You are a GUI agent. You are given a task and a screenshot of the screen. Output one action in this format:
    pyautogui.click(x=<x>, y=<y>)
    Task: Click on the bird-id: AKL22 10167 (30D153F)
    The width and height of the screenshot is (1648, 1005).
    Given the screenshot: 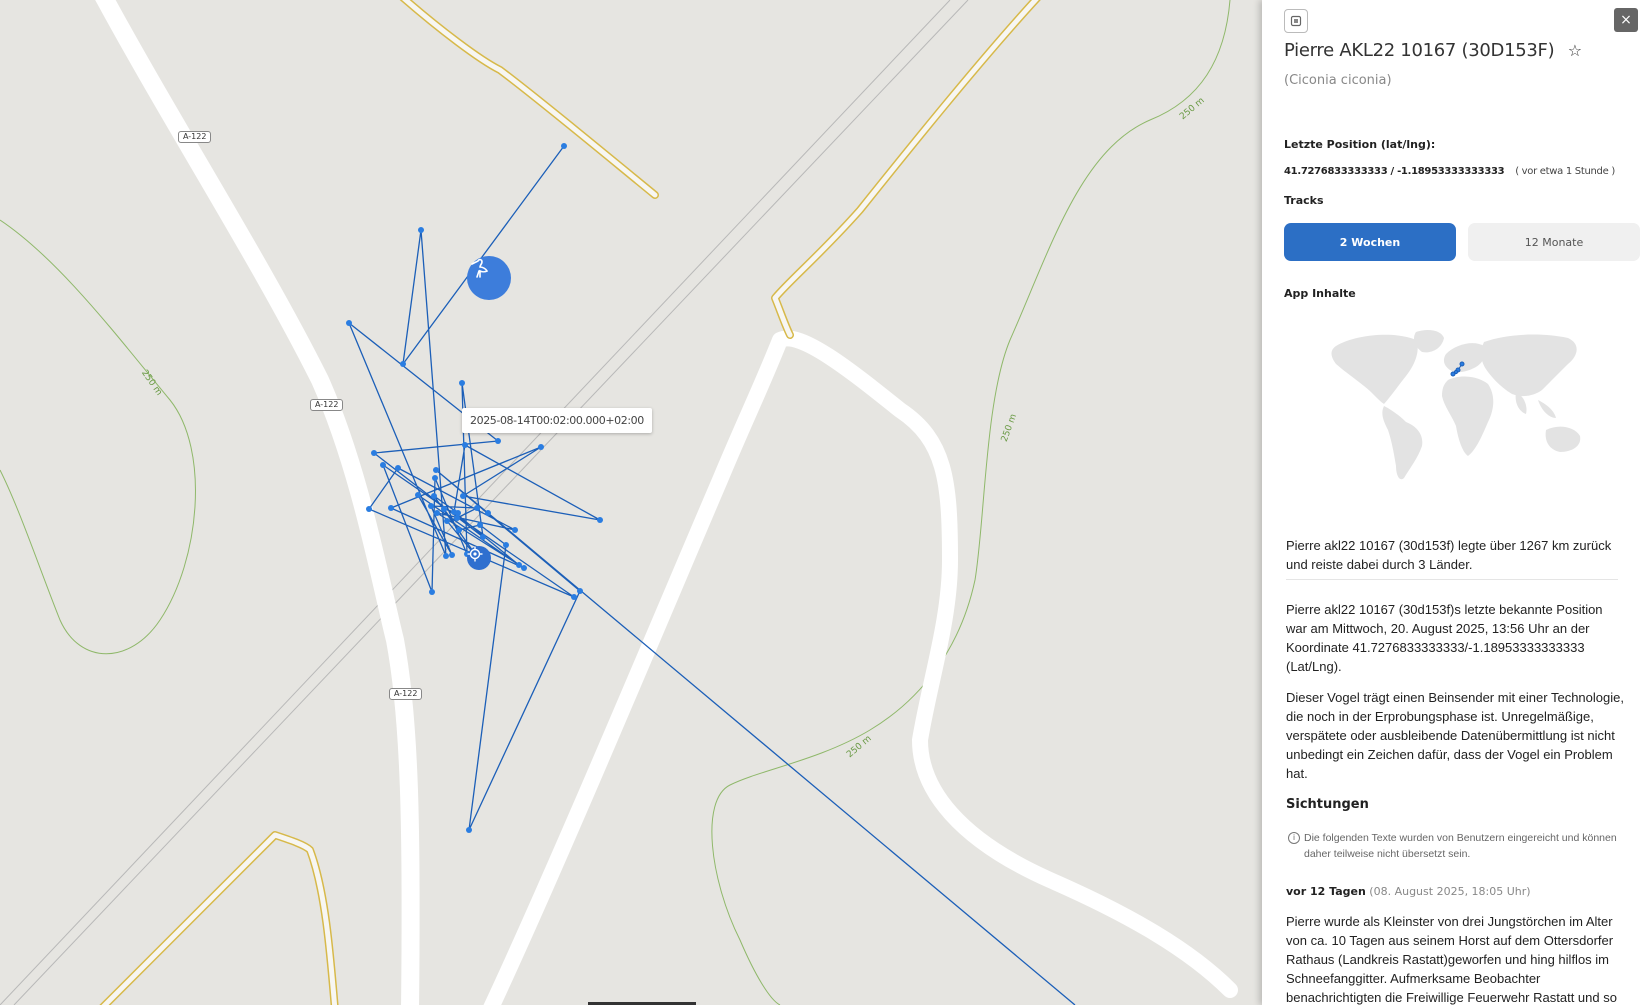 What is the action you would take?
    pyautogui.click(x=1447, y=50)
    